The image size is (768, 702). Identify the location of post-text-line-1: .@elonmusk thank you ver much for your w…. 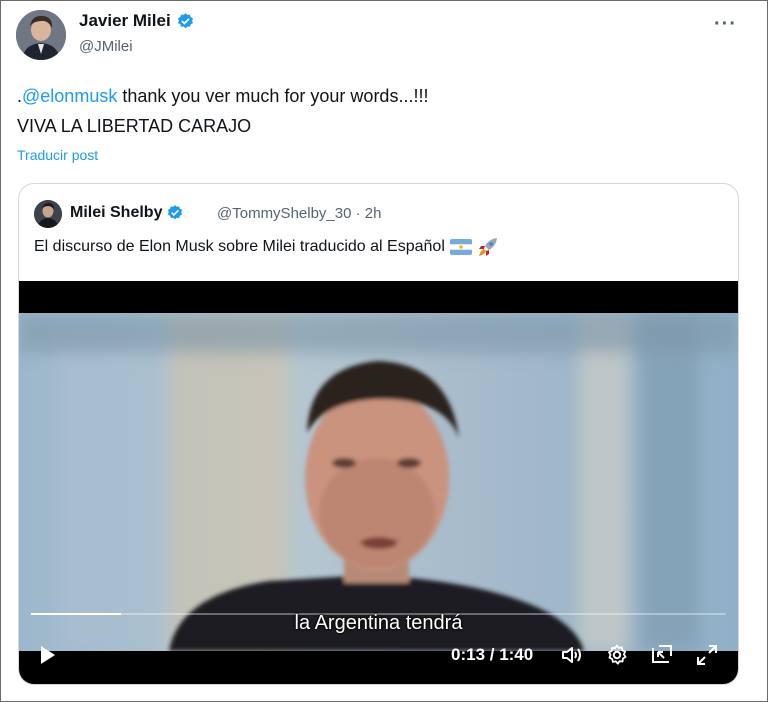
(222, 96).